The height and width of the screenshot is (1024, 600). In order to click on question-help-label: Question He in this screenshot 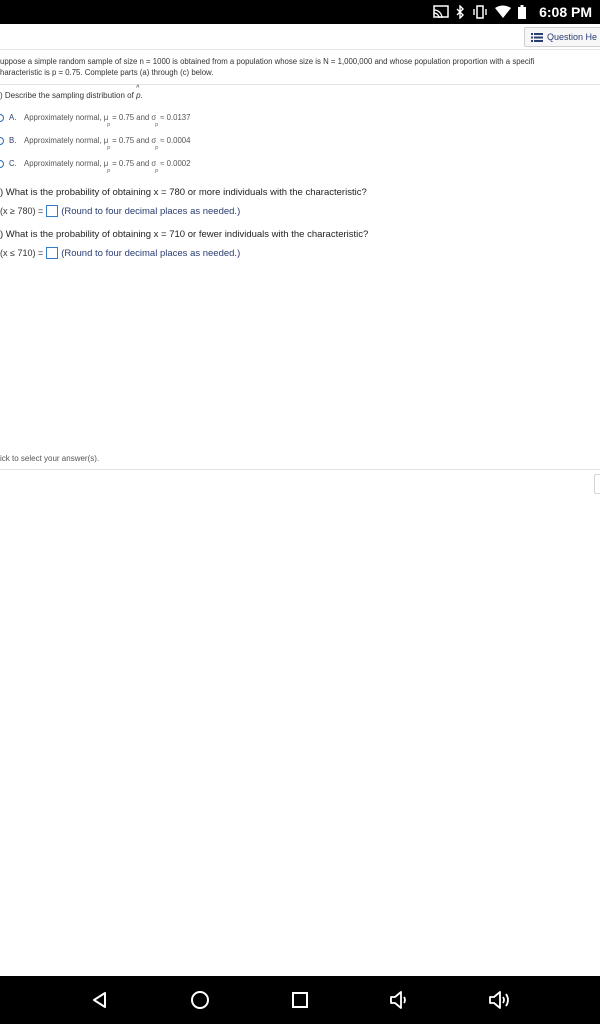, I will do `click(572, 37)`.